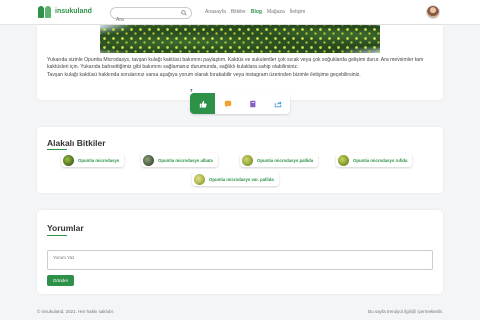 The height and width of the screenshot is (320, 480). What do you see at coordinates (380, 160) in the screenshot?
I see `related-plant-label: Opuntia microdasys rufida` at bounding box center [380, 160].